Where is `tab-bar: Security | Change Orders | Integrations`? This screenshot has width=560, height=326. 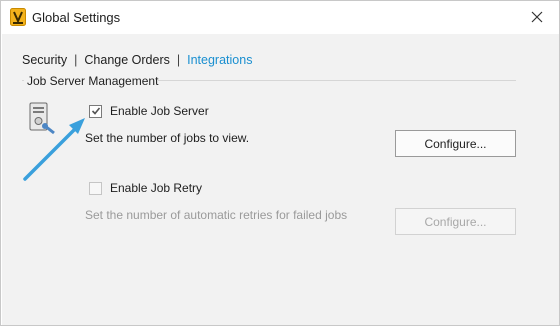
tab-bar: Security | Change Orders | Integrations is located at coordinates (137, 60).